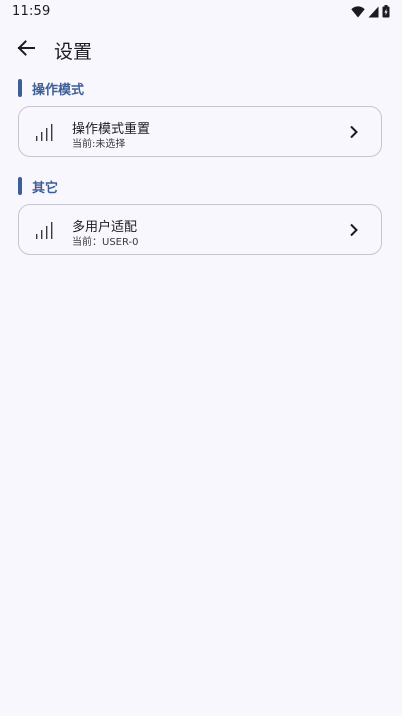 Image resolution: width=402 pixels, height=716 pixels. Describe the element at coordinates (105, 242) in the screenshot. I see `setting-item-subtitle: 当前：USER-0` at that location.